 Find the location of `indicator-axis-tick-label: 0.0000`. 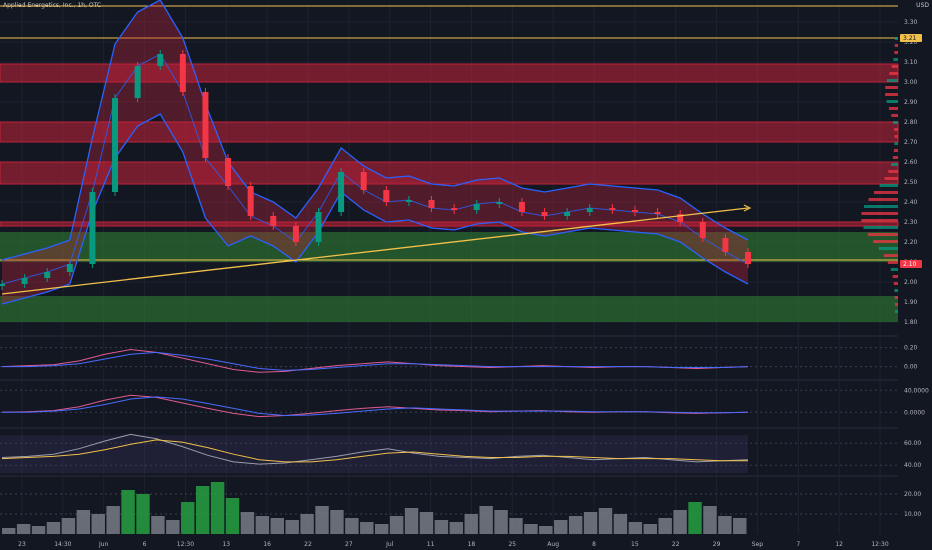

indicator-axis-tick-label: 0.0000 is located at coordinates (914, 412).